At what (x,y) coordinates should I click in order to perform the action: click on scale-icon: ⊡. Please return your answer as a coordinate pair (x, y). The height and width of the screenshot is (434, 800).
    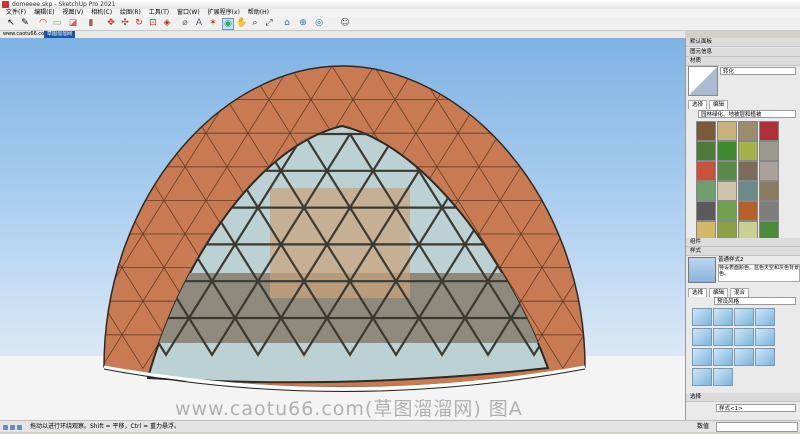
    Looking at the image, I should click on (153, 23).